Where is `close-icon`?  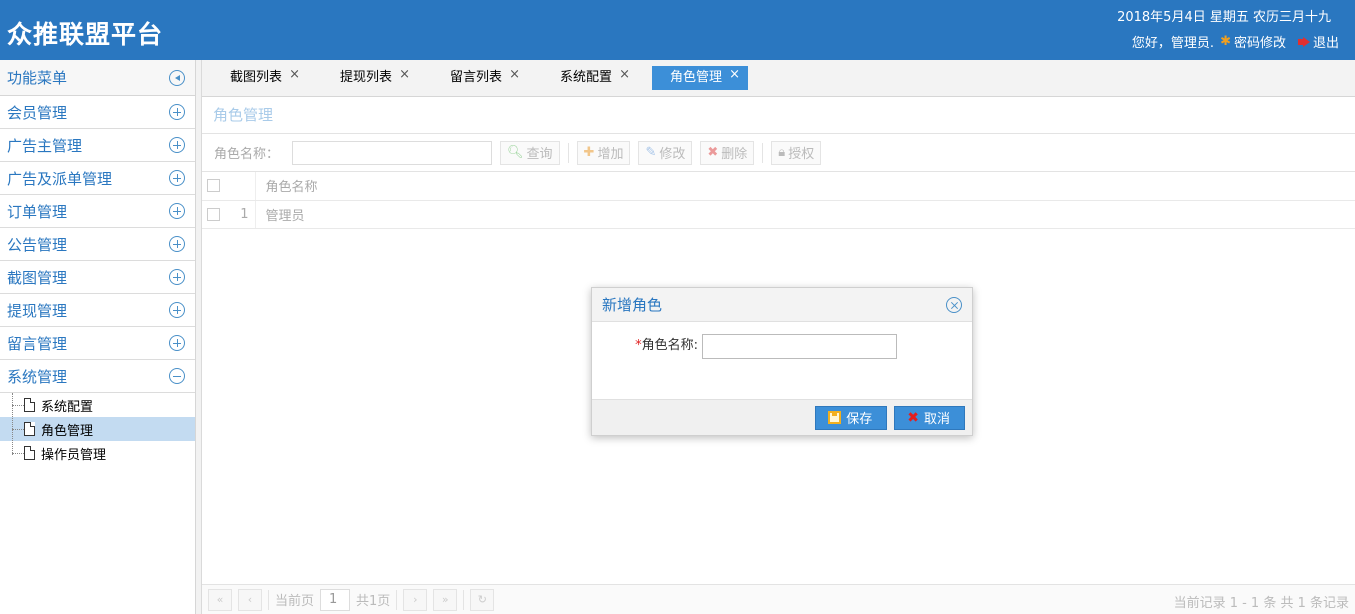
close-icon is located at coordinates (954, 304).